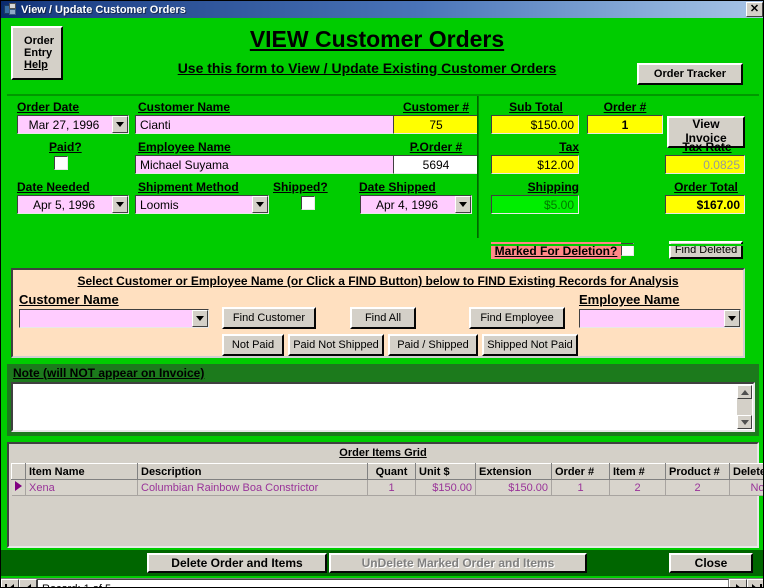  What do you see at coordinates (553, 187) in the screenshot?
I see `shipping-label: Shipping` at bounding box center [553, 187].